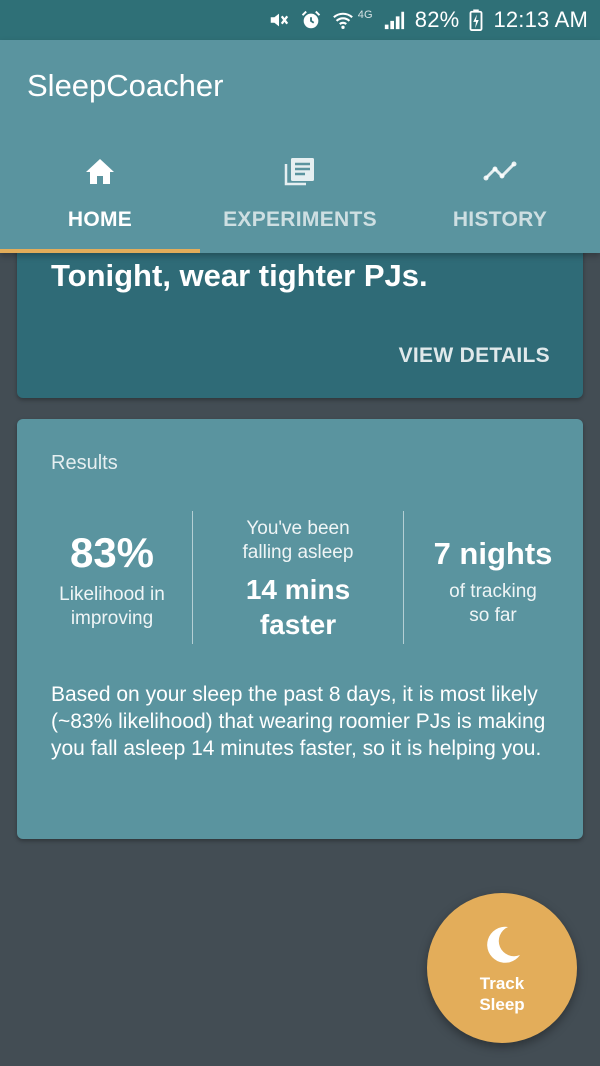 Image resolution: width=600 pixels, height=1066 pixels. What do you see at coordinates (502, 1004) in the screenshot?
I see `track-sleep-label-2: Sleep` at bounding box center [502, 1004].